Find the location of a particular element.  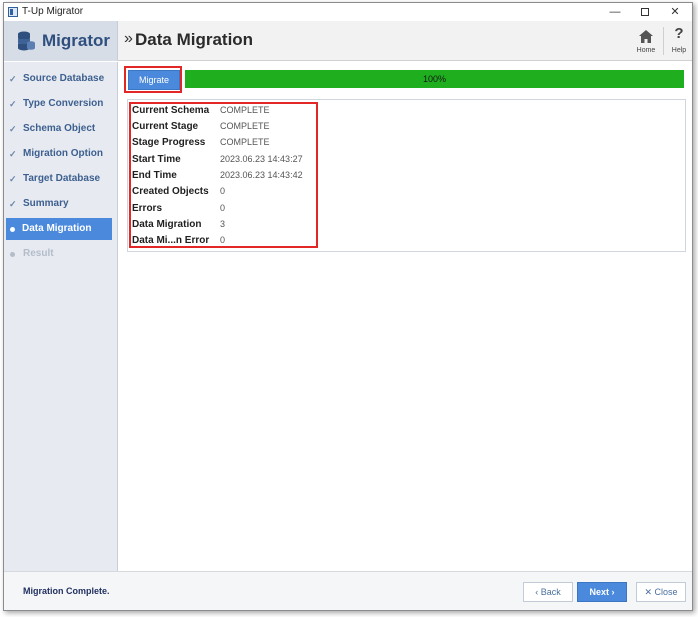

home-label: Home is located at coordinates (646, 50).